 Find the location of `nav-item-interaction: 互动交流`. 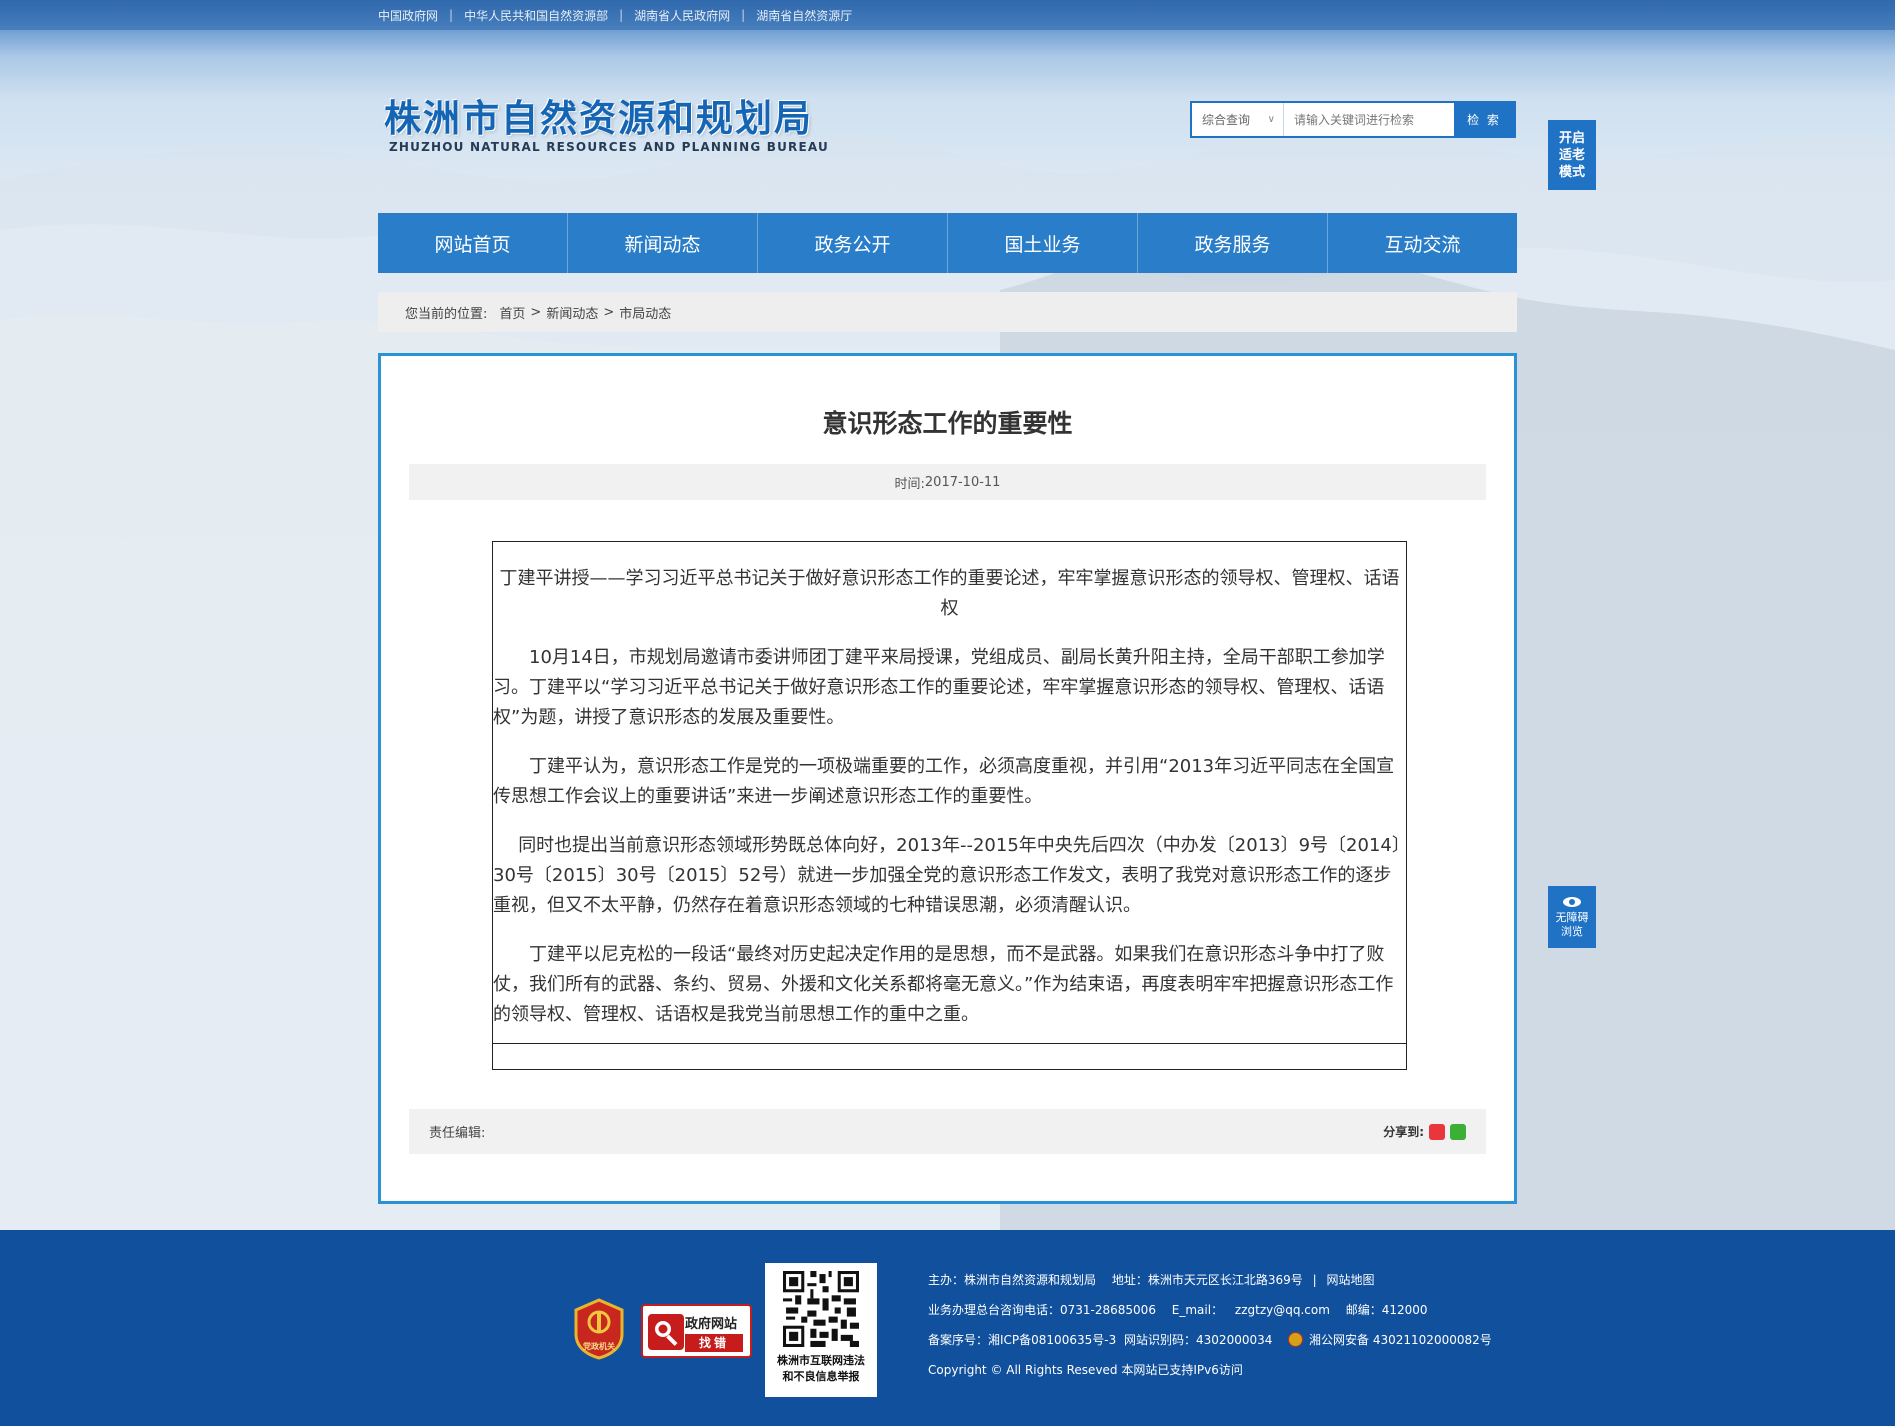

nav-item-interaction: 互动交流 is located at coordinates (1422, 243).